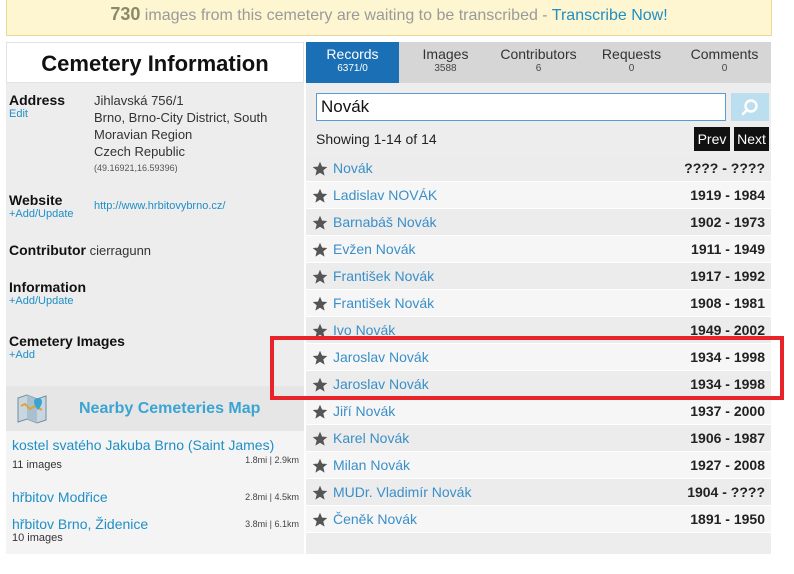 This screenshot has height=574, width=794. Describe the element at coordinates (371, 465) in the screenshot. I see `record-name-link: Milan Novák` at that location.